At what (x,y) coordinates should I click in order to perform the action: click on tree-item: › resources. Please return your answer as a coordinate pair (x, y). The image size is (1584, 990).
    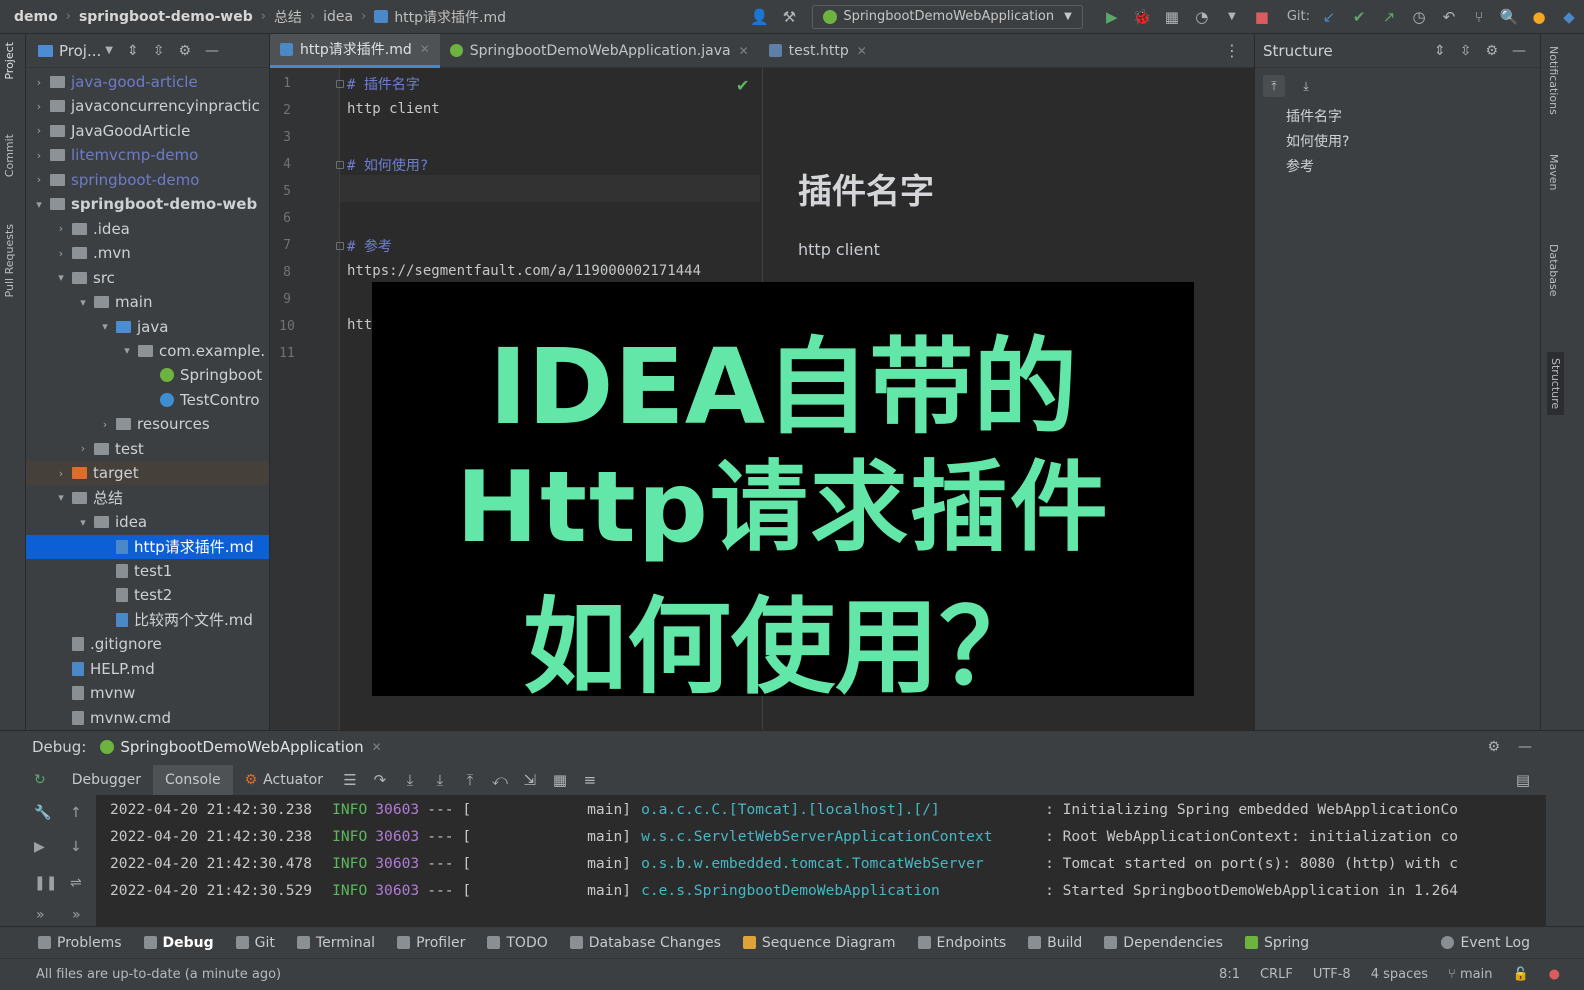
    Looking at the image, I should click on (147, 424).